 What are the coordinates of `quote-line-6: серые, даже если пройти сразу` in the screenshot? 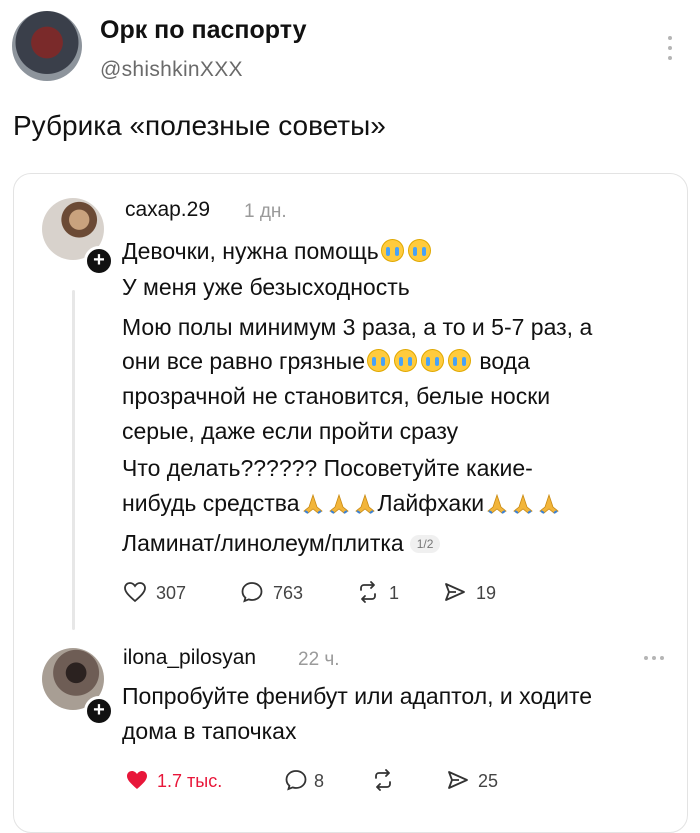 It's located at (290, 431).